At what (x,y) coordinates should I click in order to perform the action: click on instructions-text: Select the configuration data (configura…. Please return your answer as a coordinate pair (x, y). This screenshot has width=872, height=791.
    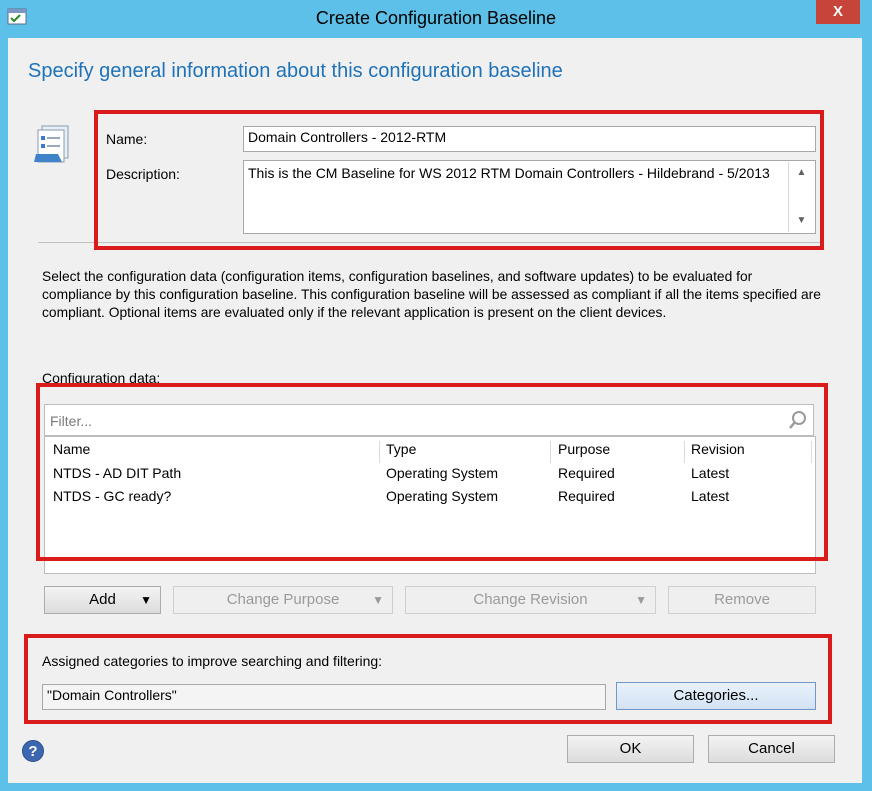
    Looking at the image, I should click on (431, 294).